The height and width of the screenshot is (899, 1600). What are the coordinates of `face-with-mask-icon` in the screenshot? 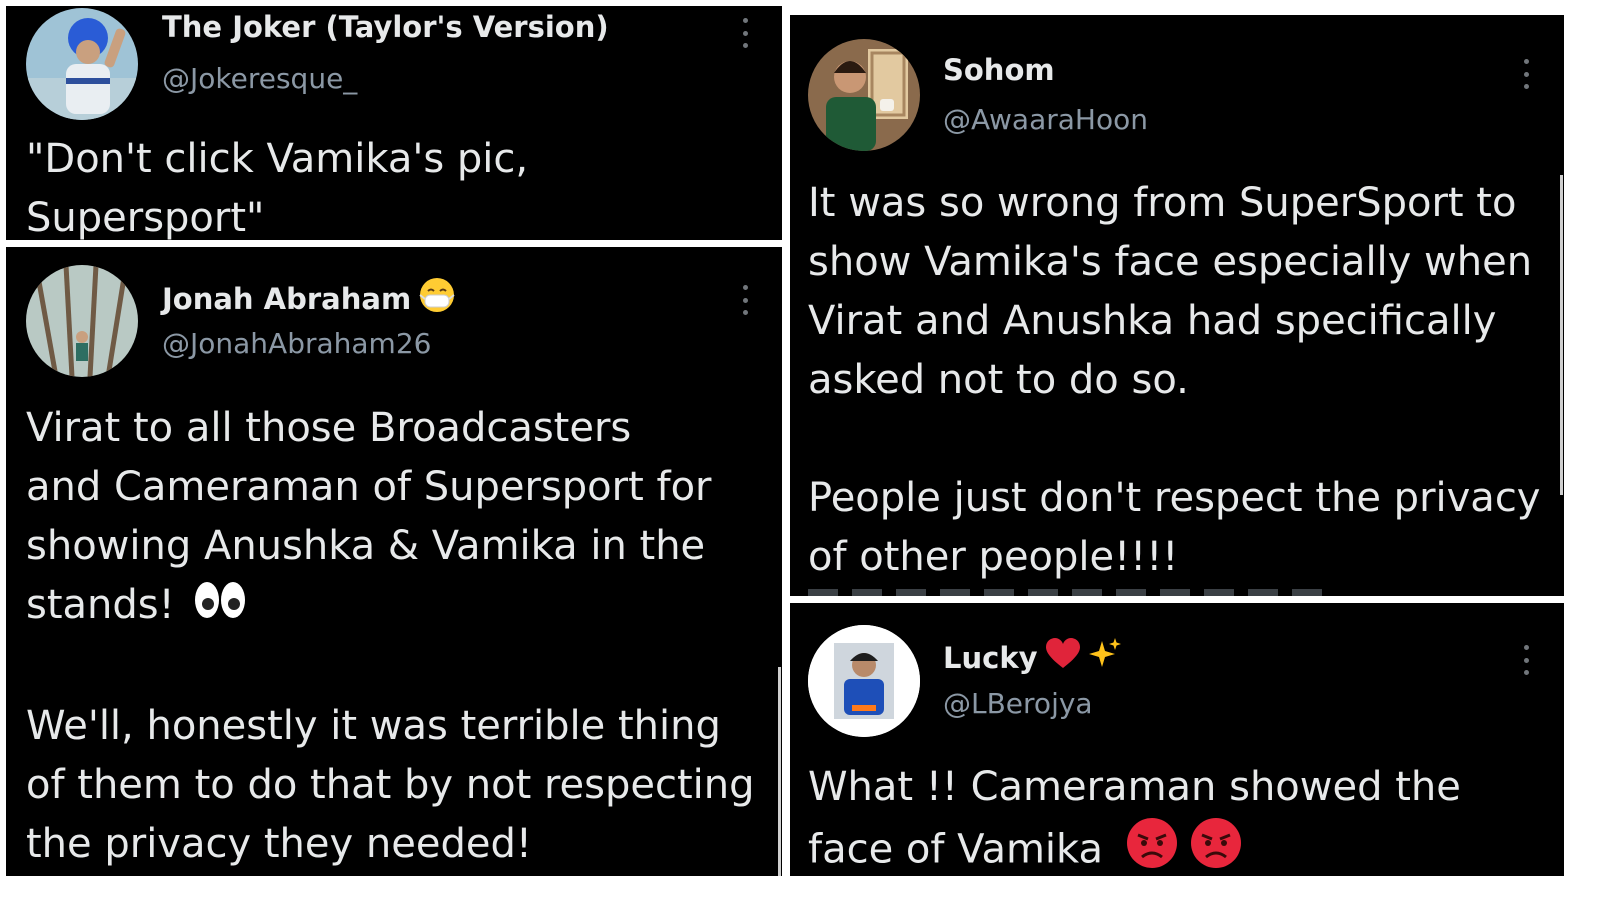 It's located at (437, 298).